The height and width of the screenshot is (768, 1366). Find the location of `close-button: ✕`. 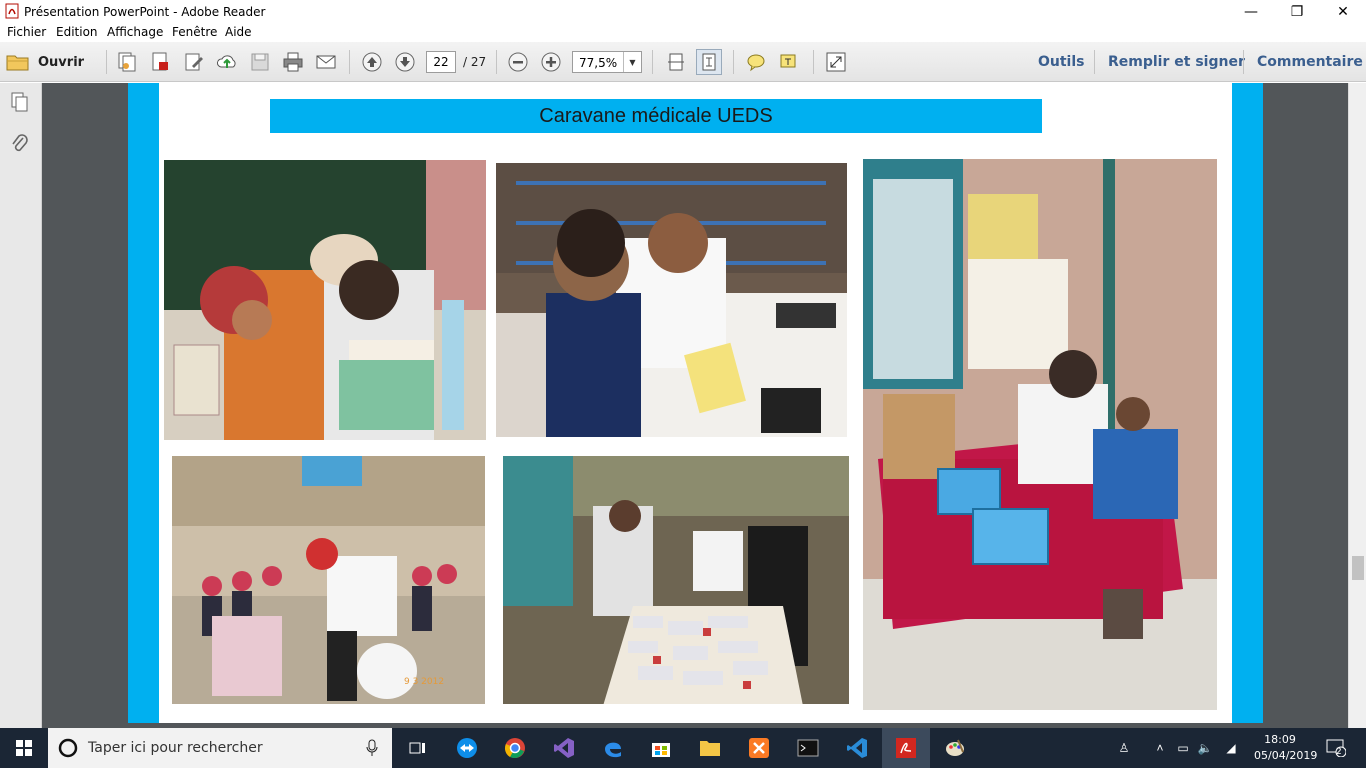

close-button: ✕ is located at coordinates (1343, 12).